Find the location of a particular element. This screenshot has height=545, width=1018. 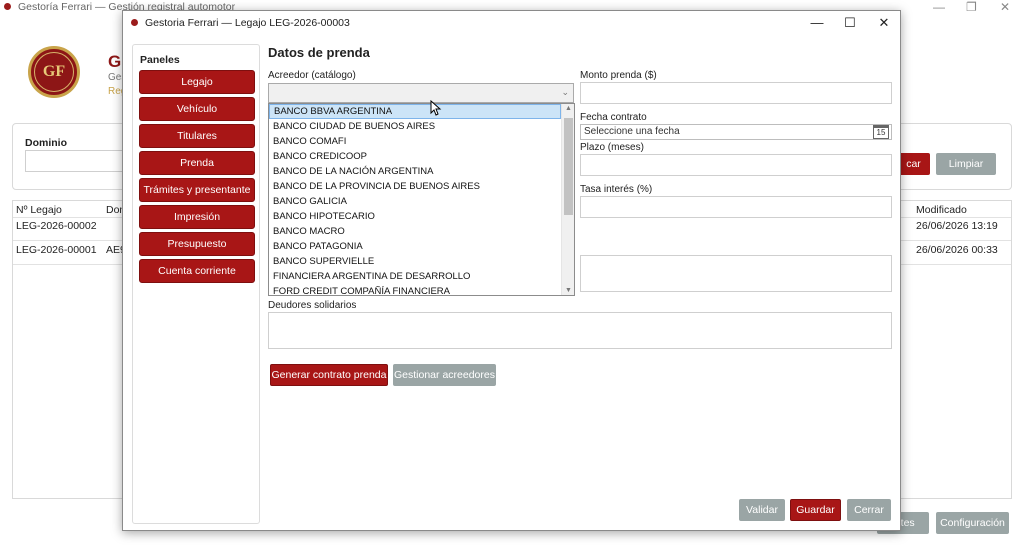

panel-titulares-button: Titulares is located at coordinates (197, 136).